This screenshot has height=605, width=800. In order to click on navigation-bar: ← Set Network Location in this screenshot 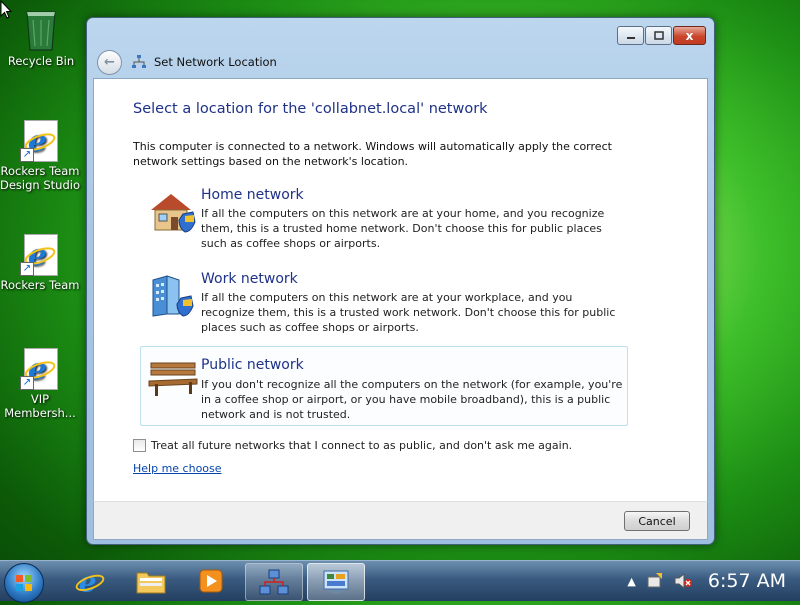, I will do `click(187, 62)`.